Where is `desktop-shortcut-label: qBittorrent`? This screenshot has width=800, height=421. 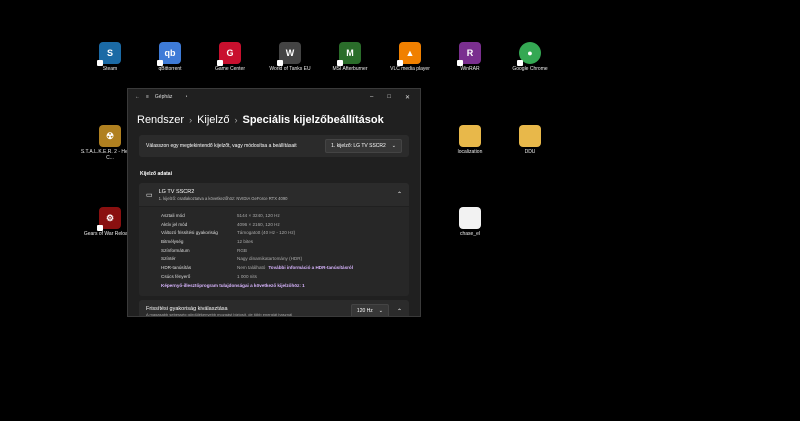
desktop-shortcut-label: qBittorrent is located at coordinates (170, 69).